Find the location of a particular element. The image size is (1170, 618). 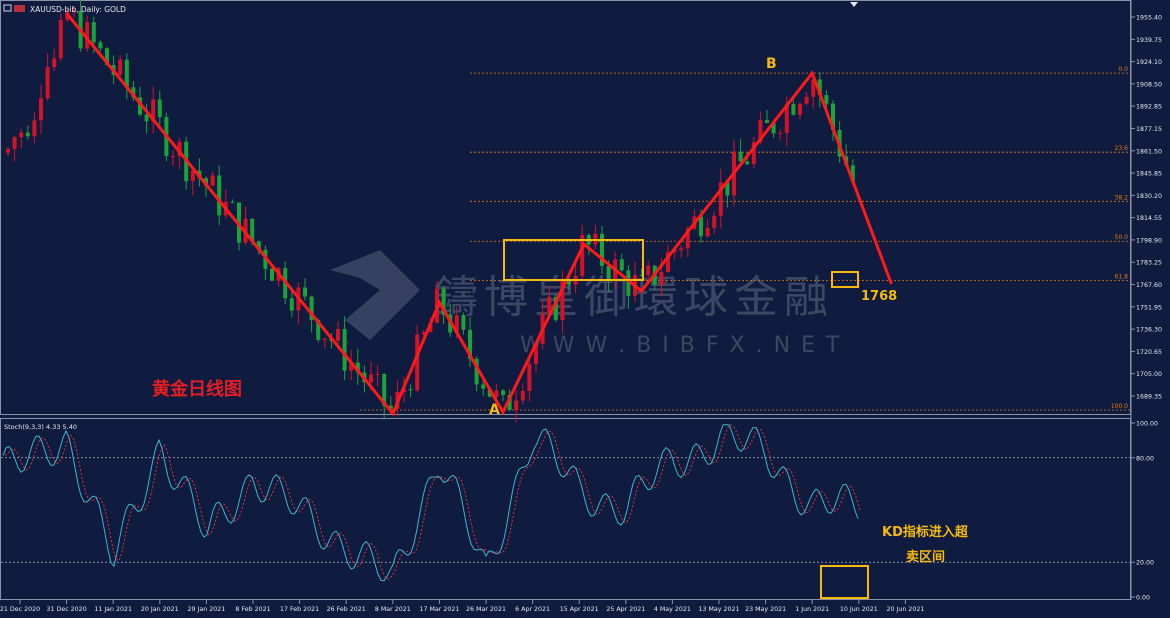

price-tick-label: 1845.85 is located at coordinates (1149, 174).